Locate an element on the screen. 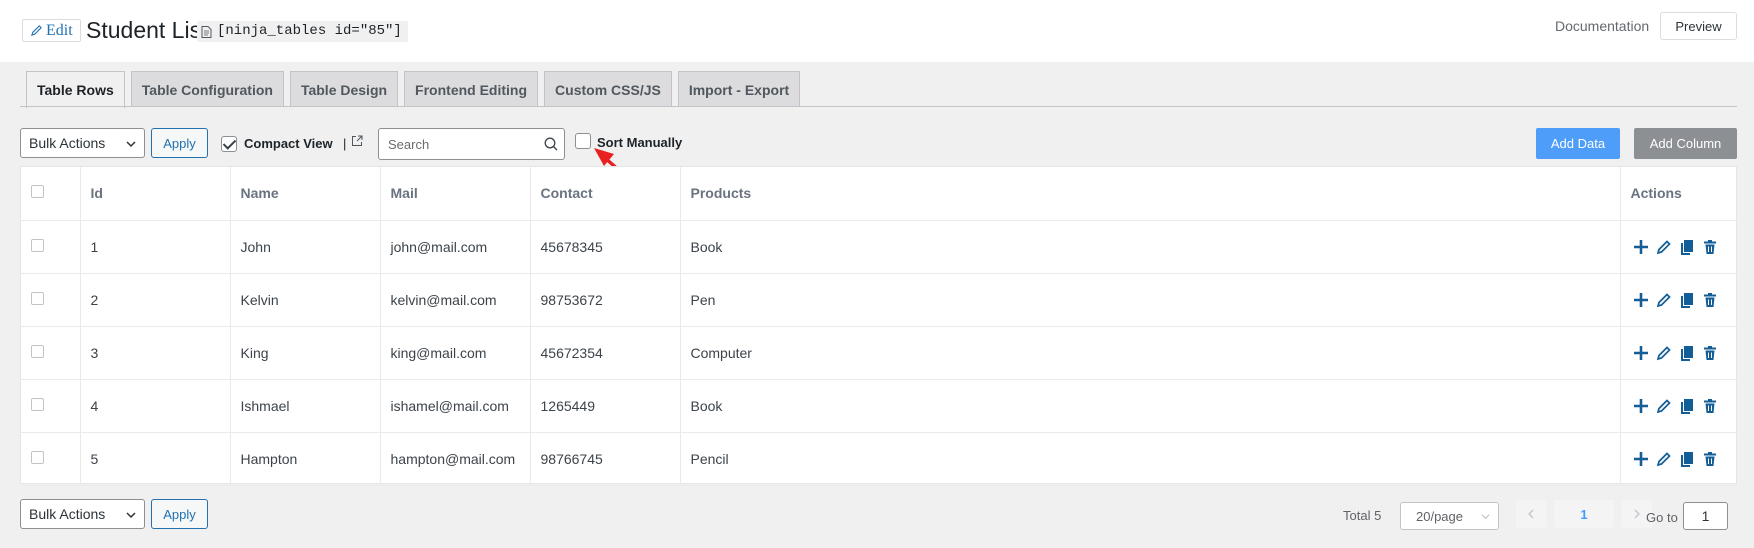 This screenshot has height=548, width=1754. cell-id: 1 is located at coordinates (155, 247).